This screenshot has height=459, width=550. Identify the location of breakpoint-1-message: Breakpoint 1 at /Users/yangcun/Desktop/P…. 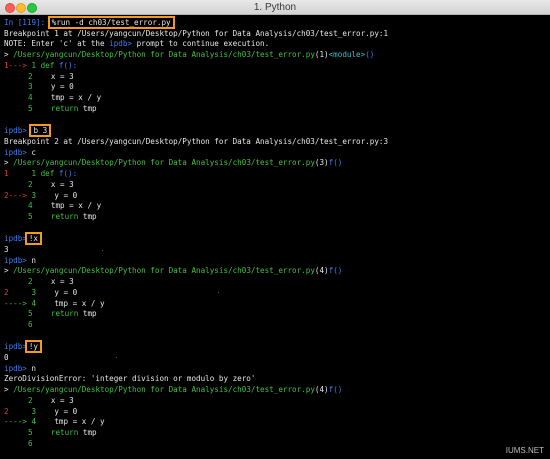
(196, 33).